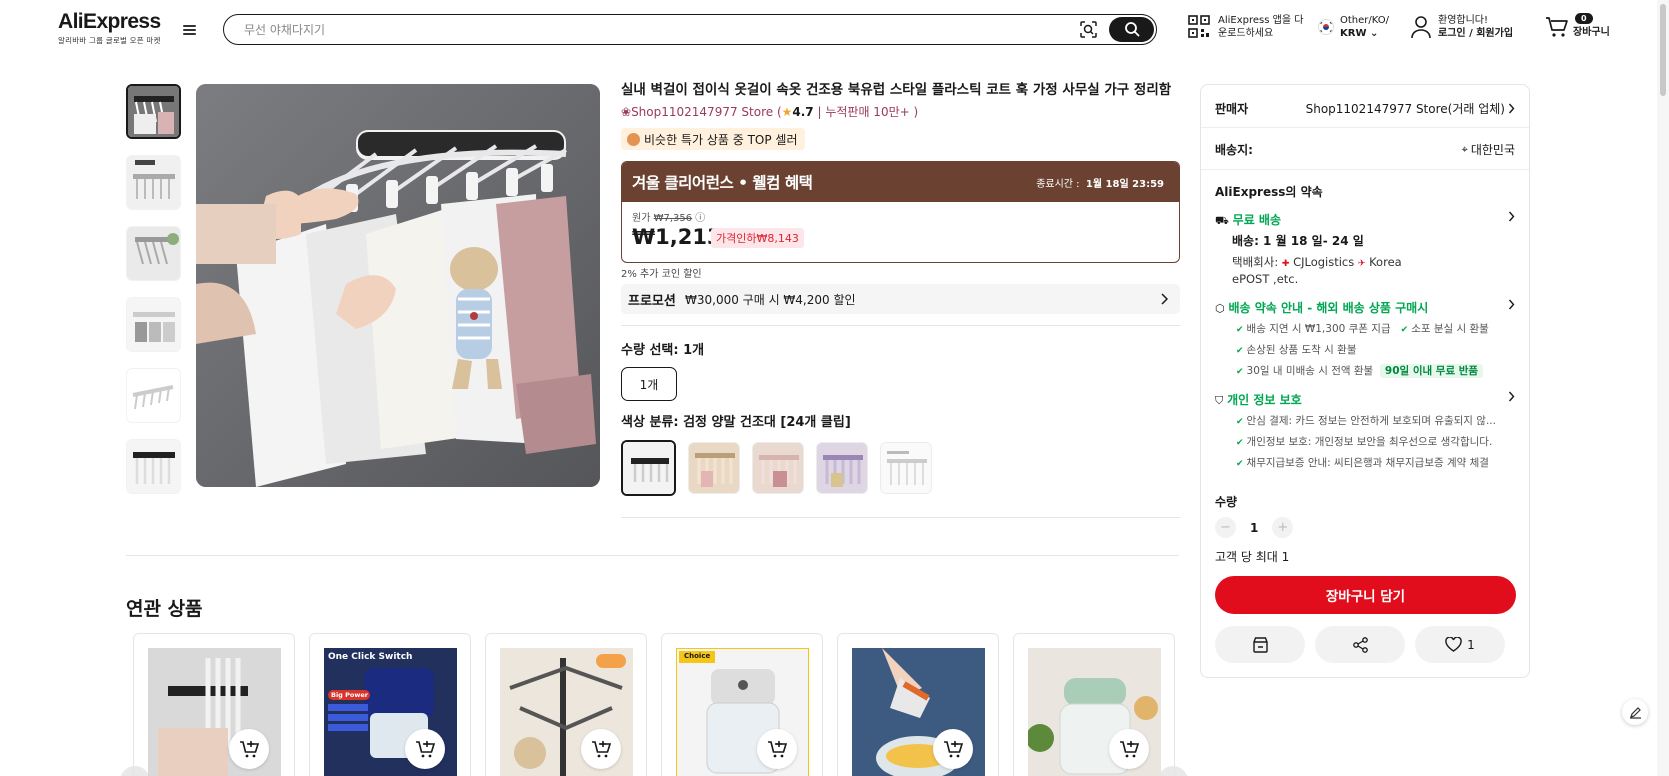 Image resolution: width=1669 pixels, height=776 pixels. Describe the element at coordinates (1374, 33) in the screenshot. I see `chevron-down-icon: ⌄` at that location.